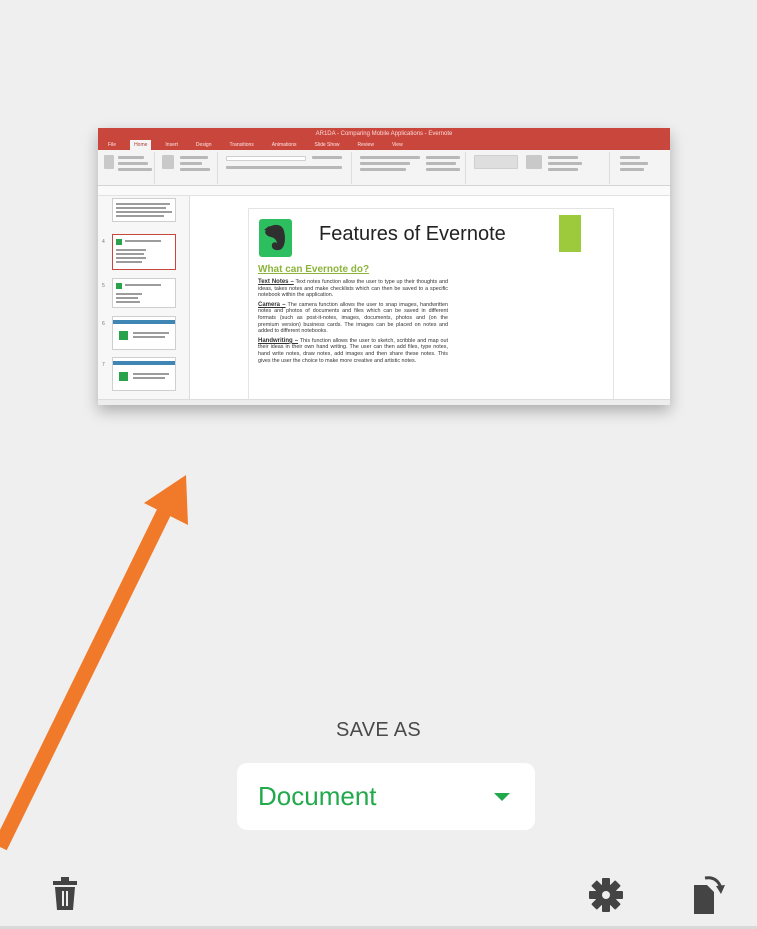 This screenshot has height=929, width=757. I want to click on rotate-icon, so click(709, 895).